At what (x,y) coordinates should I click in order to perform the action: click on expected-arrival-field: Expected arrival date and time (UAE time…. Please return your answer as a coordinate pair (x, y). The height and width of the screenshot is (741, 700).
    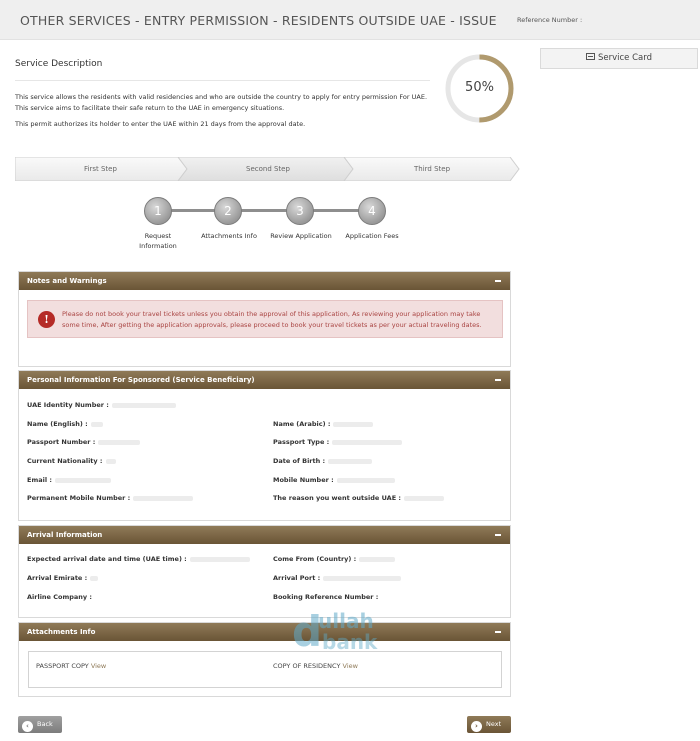
    Looking at the image, I should click on (138, 559).